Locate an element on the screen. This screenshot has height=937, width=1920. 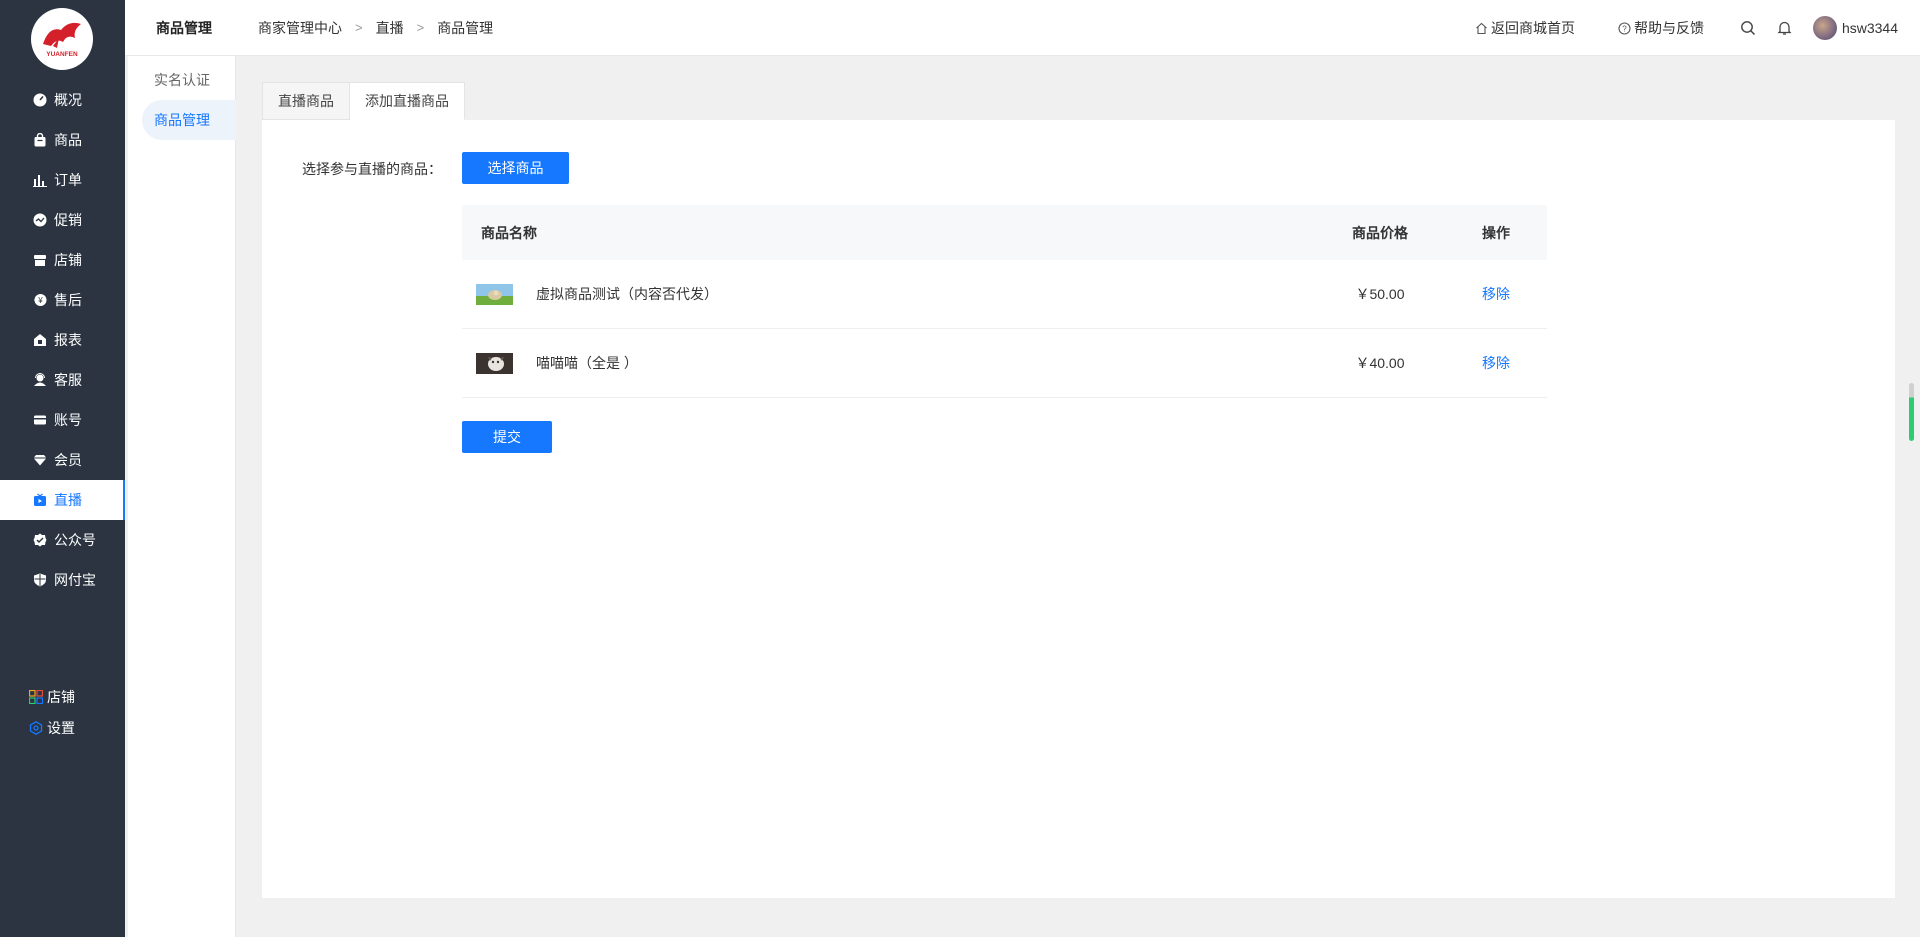
sidebar-item-aftersale: ¥ 售后 is located at coordinates (62, 300).